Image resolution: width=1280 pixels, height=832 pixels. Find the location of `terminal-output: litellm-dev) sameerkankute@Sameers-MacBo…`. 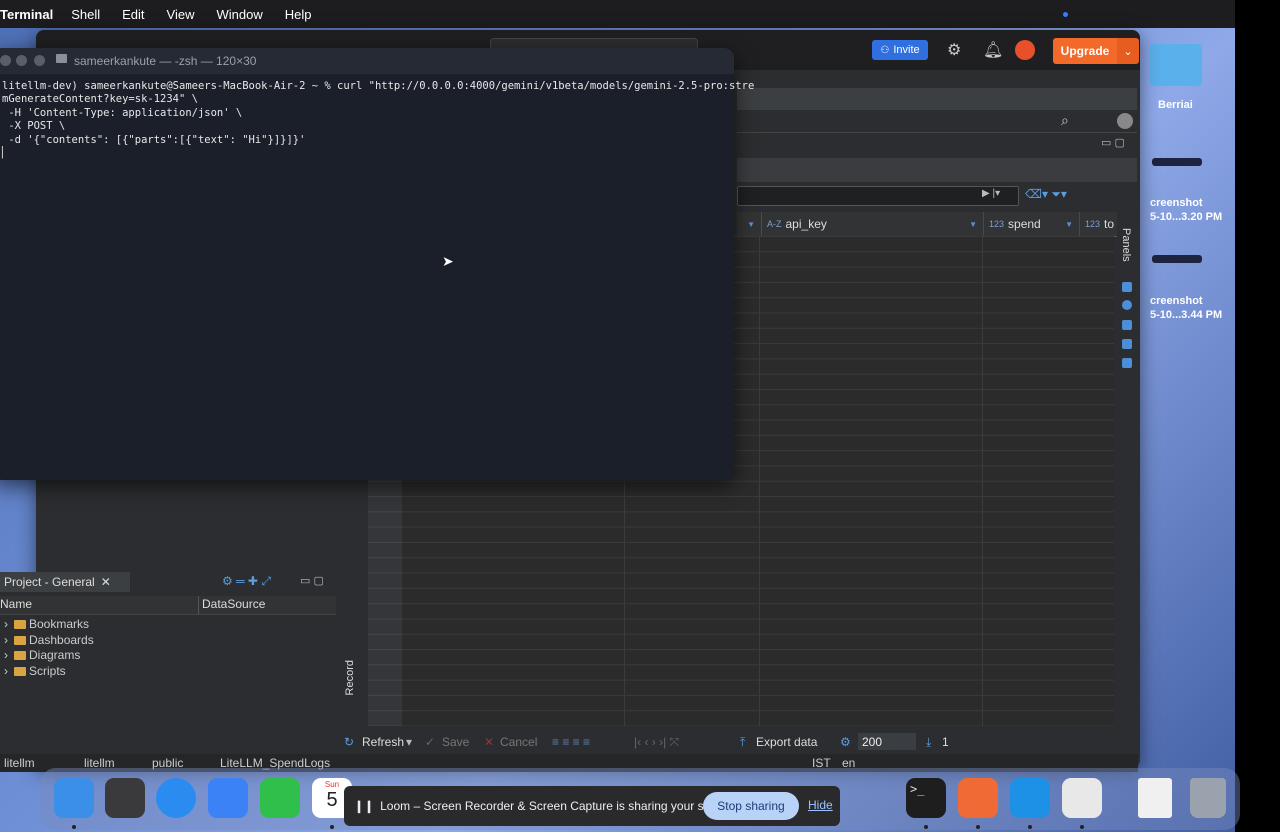

terminal-output: litellm-dev) sameerkankute@Sameers-MacBo… is located at coordinates (378, 120).